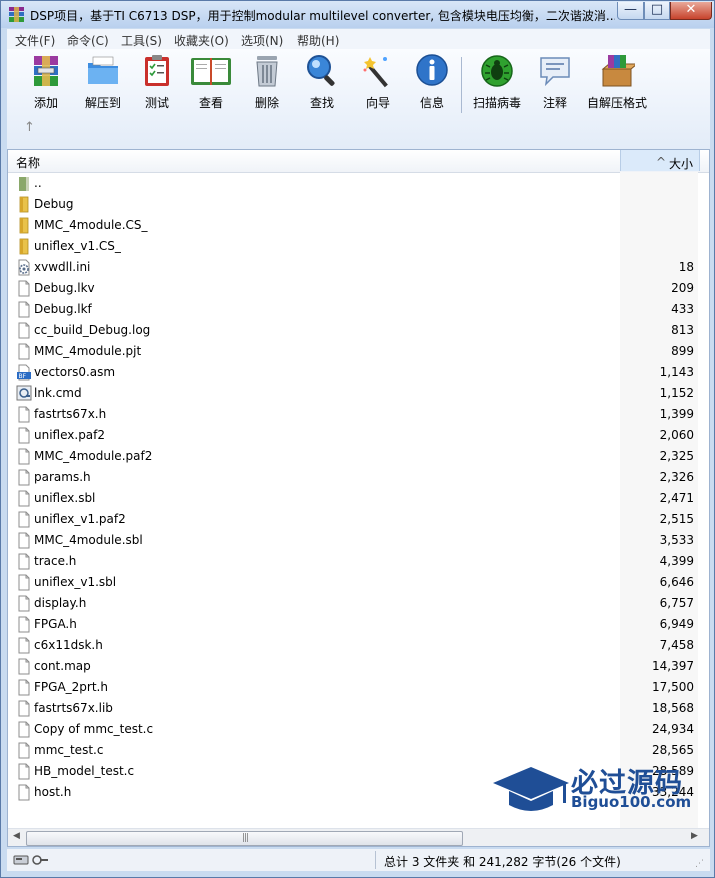 The image size is (715, 878). Describe the element at coordinates (73, 708) in the screenshot. I see `file-name: fastrts67x.lib` at that location.